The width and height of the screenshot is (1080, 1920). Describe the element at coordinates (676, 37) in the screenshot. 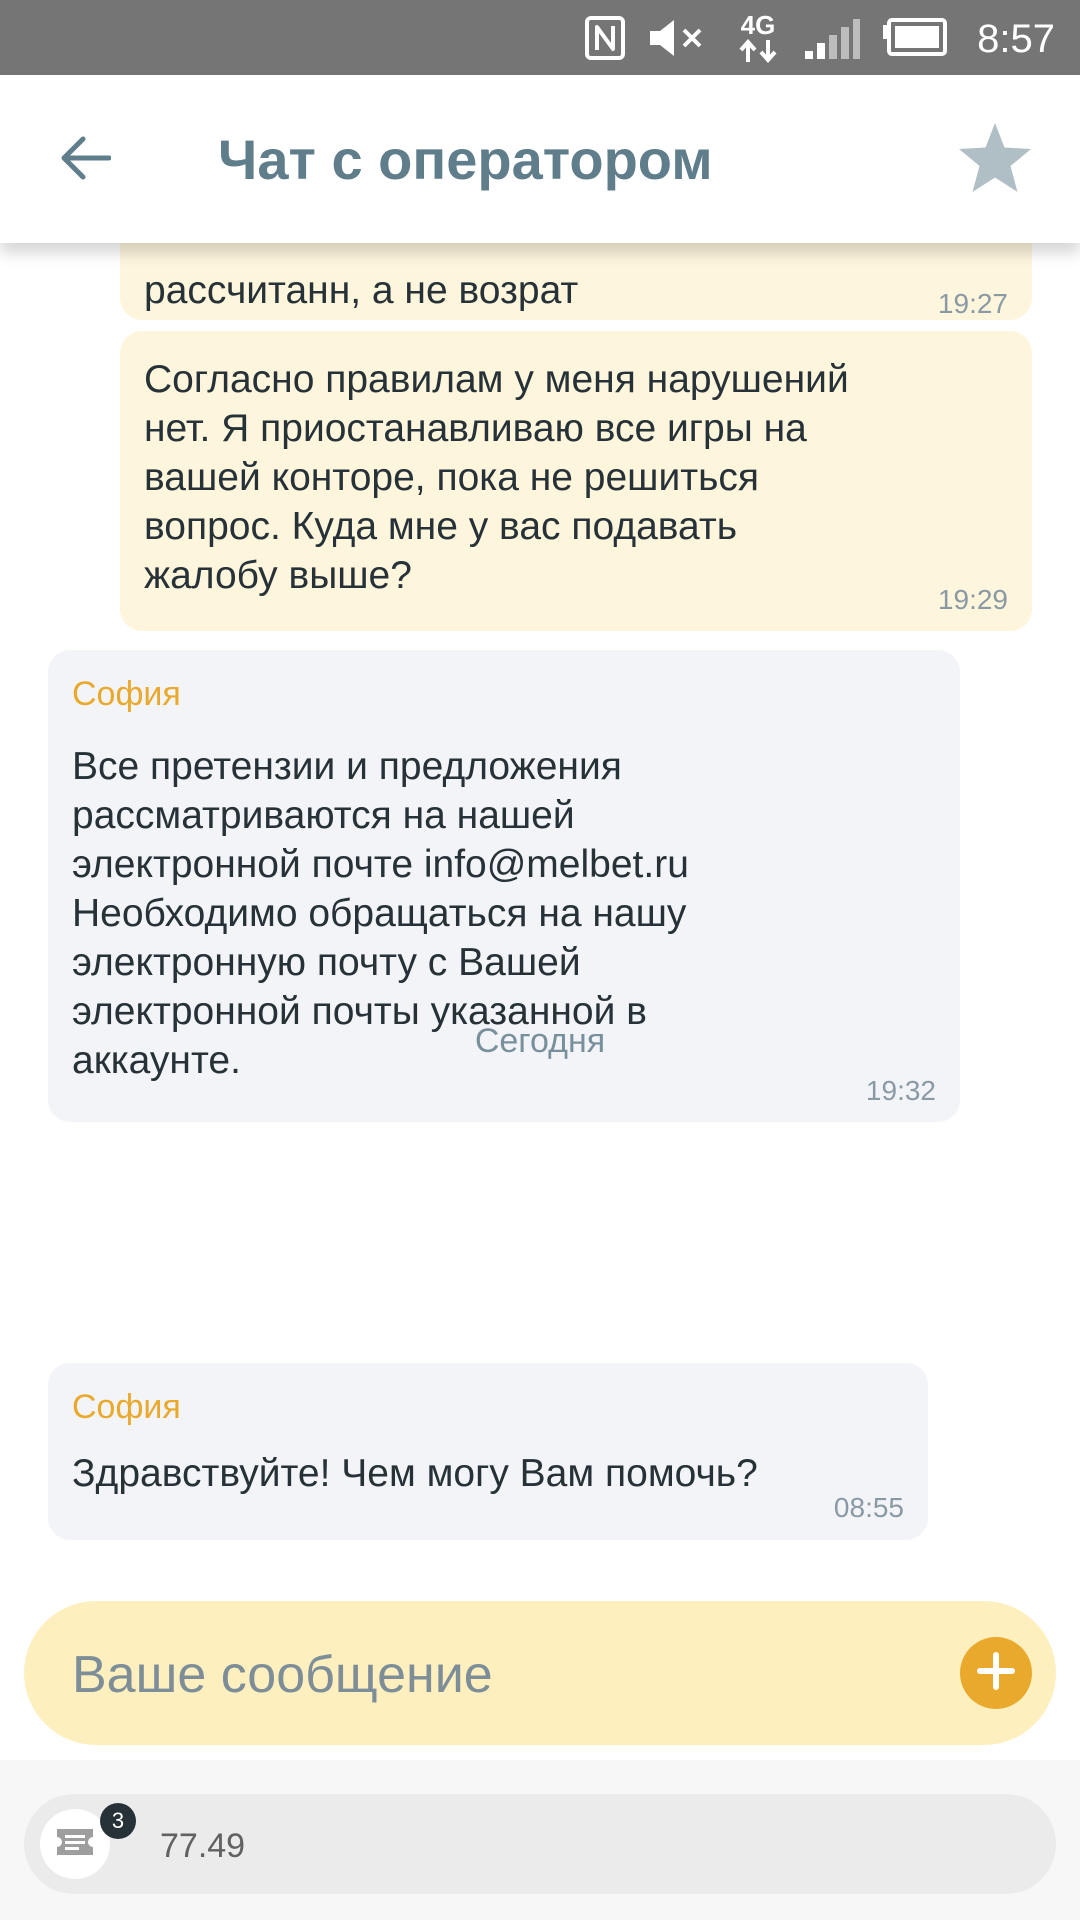

I see `mute-icon` at that location.